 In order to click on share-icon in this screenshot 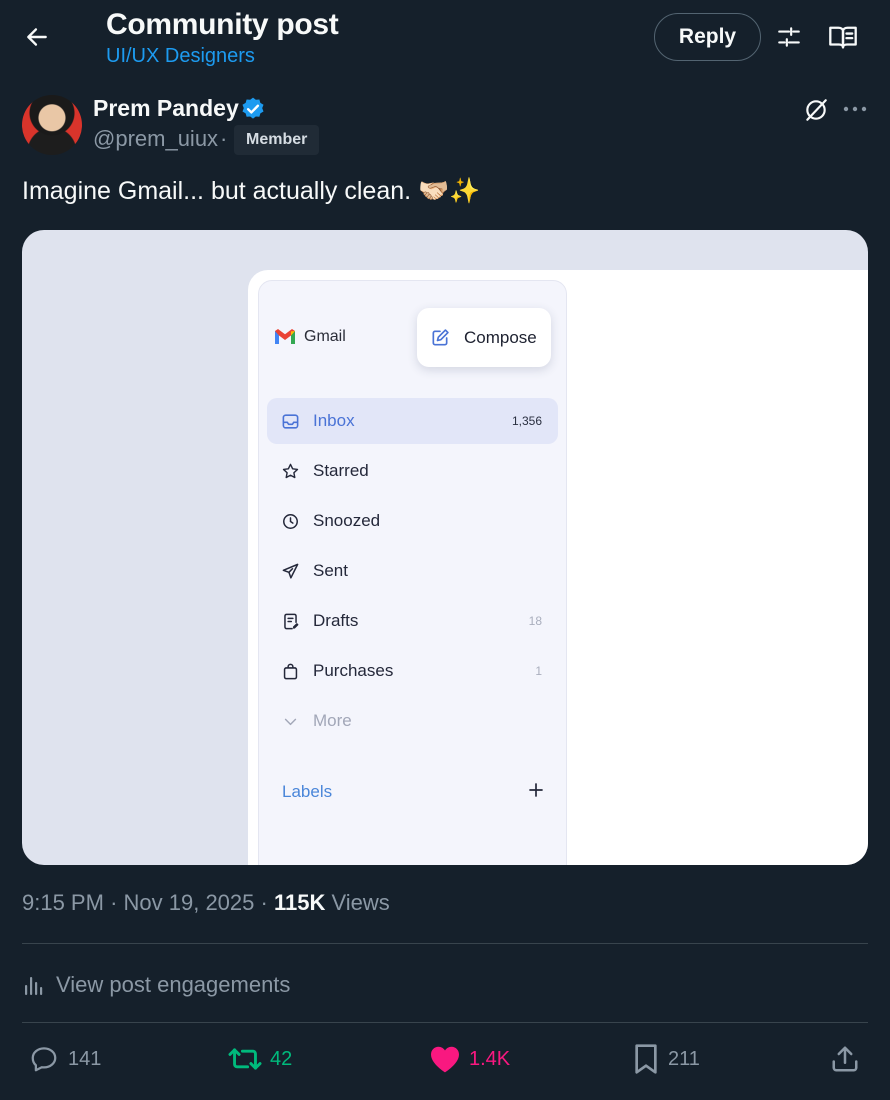, I will do `click(845, 1059)`.